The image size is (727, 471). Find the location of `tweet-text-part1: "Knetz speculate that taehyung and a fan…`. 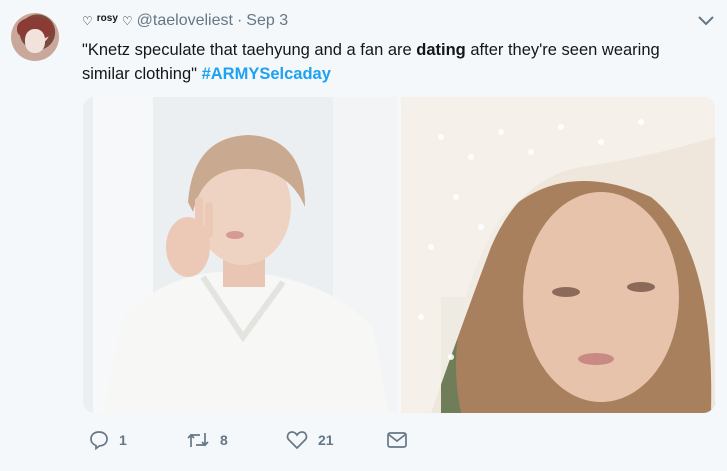

tweet-text-part1: "Knetz speculate that taehyung and a fan… is located at coordinates (249, 50).